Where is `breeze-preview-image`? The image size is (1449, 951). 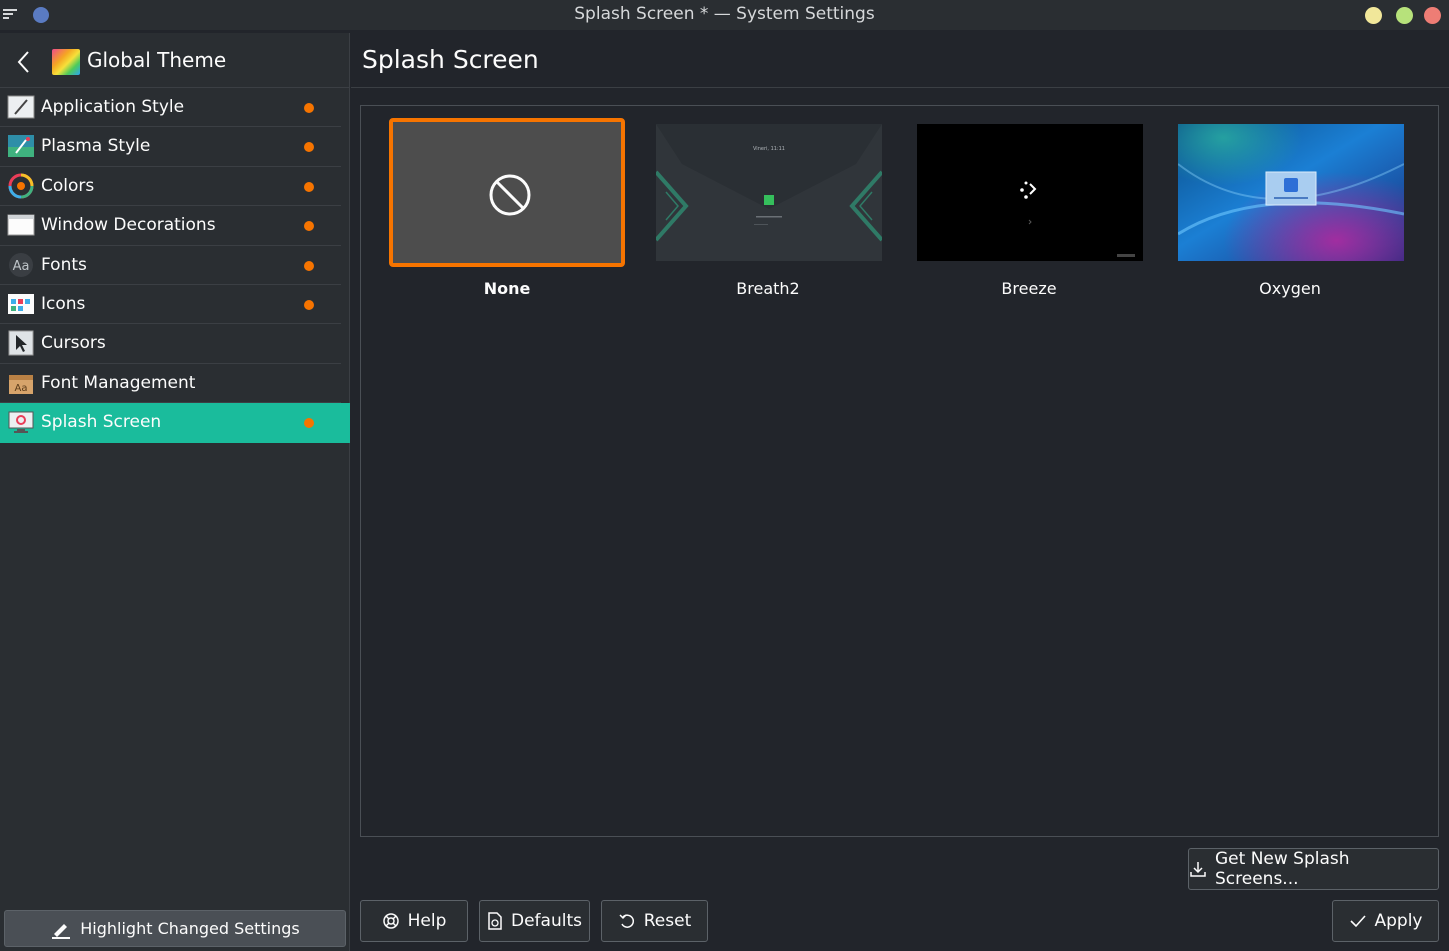 breeze-preview-image is located at coordinates (1030, 192).